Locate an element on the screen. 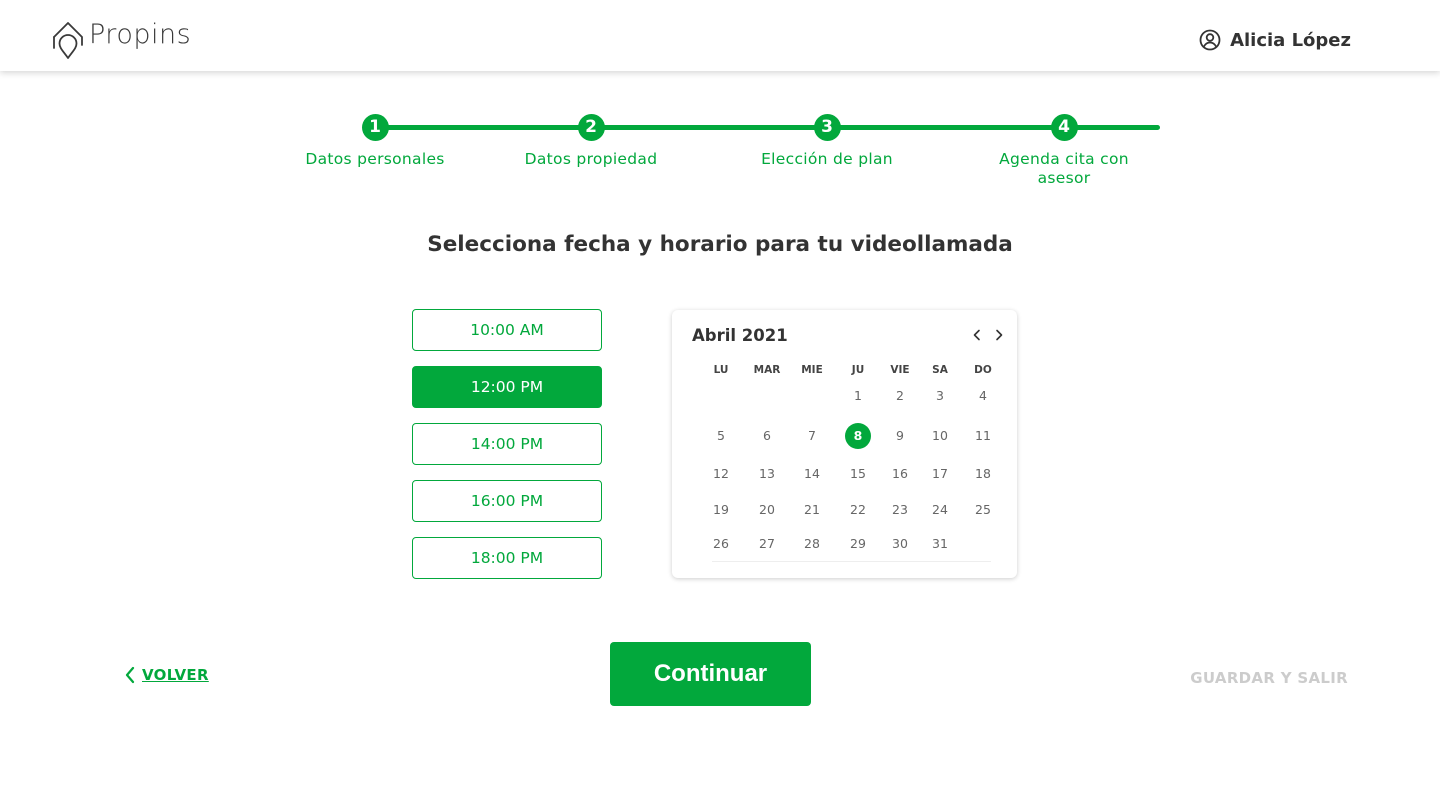 The height and width of the screenshot is (800, 1440). user-menu: Alicia López is located at coordinates (1275, 40).